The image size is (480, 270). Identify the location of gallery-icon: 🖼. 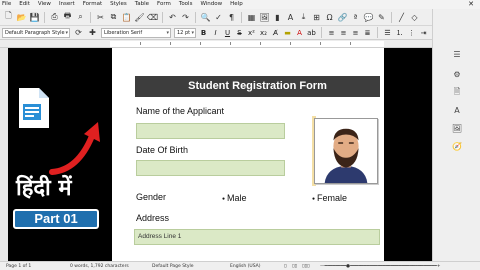
(457, 128).